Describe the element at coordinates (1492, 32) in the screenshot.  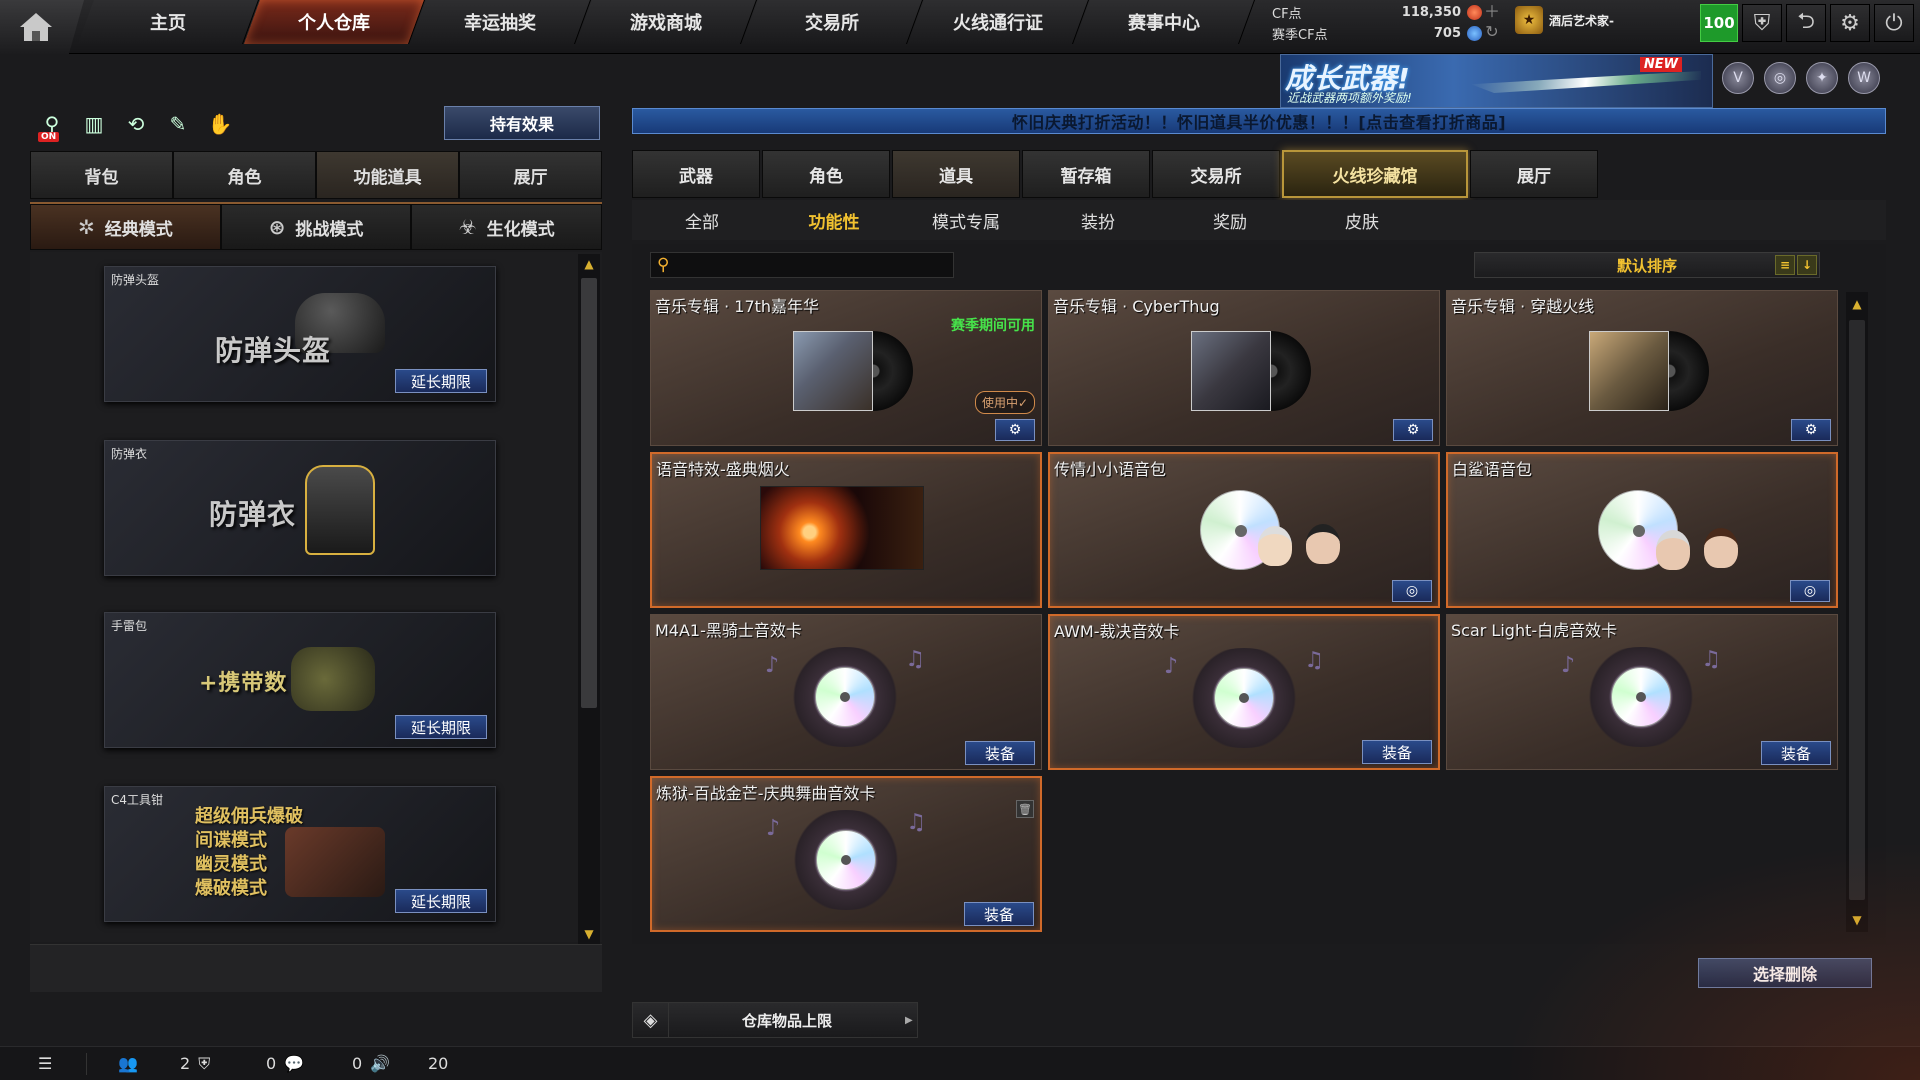
I see `refresh-icon: ↻` at that location.